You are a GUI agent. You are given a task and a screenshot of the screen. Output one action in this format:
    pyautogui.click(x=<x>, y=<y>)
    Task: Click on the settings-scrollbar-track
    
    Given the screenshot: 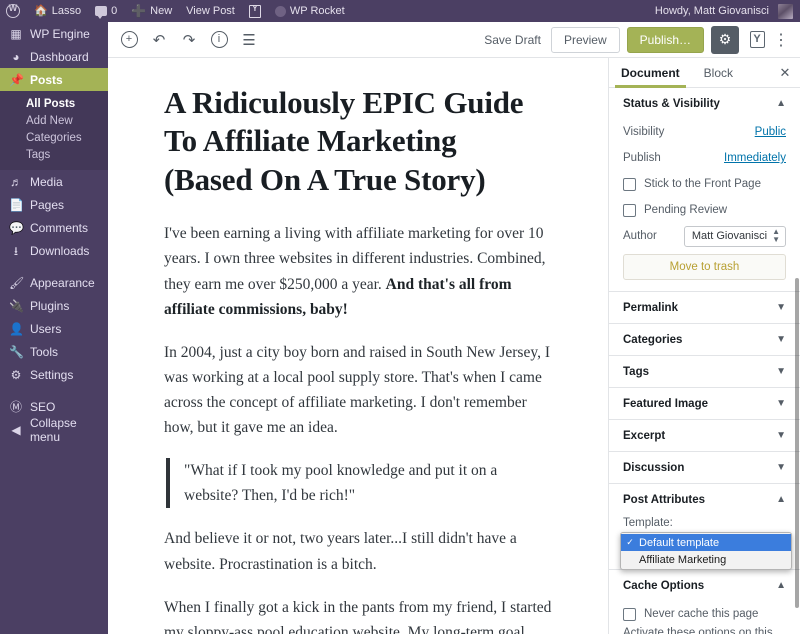 What is the action you would take?
    pyautogui.click(x=797, y=346)
    